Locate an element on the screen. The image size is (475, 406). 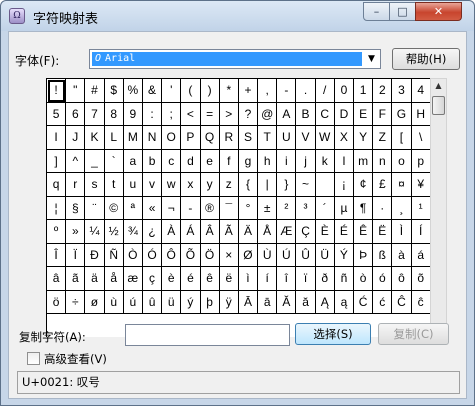
character-cell: E is located at coordinates (364, 114).